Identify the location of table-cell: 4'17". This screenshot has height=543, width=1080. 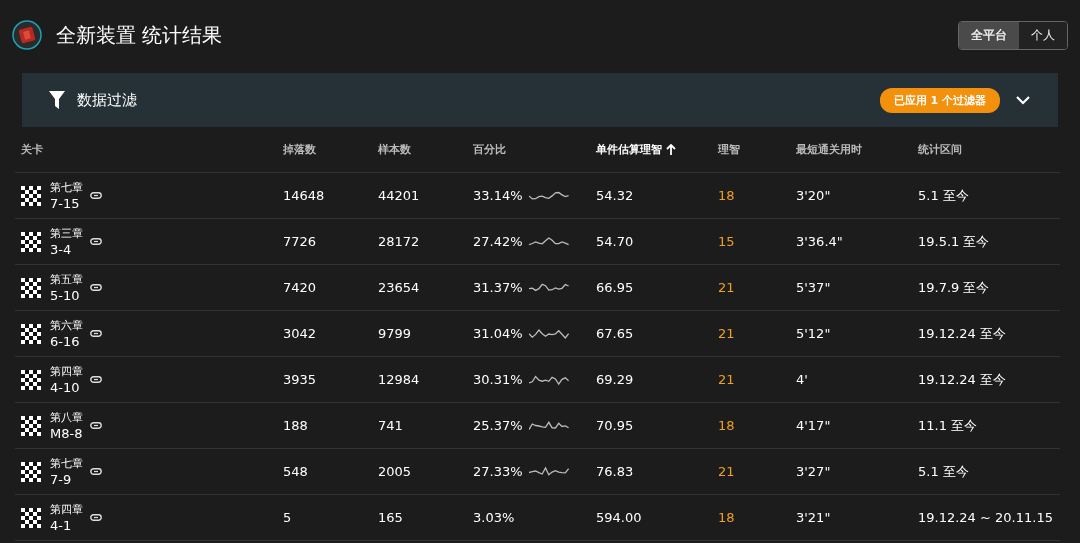
(813, 425).